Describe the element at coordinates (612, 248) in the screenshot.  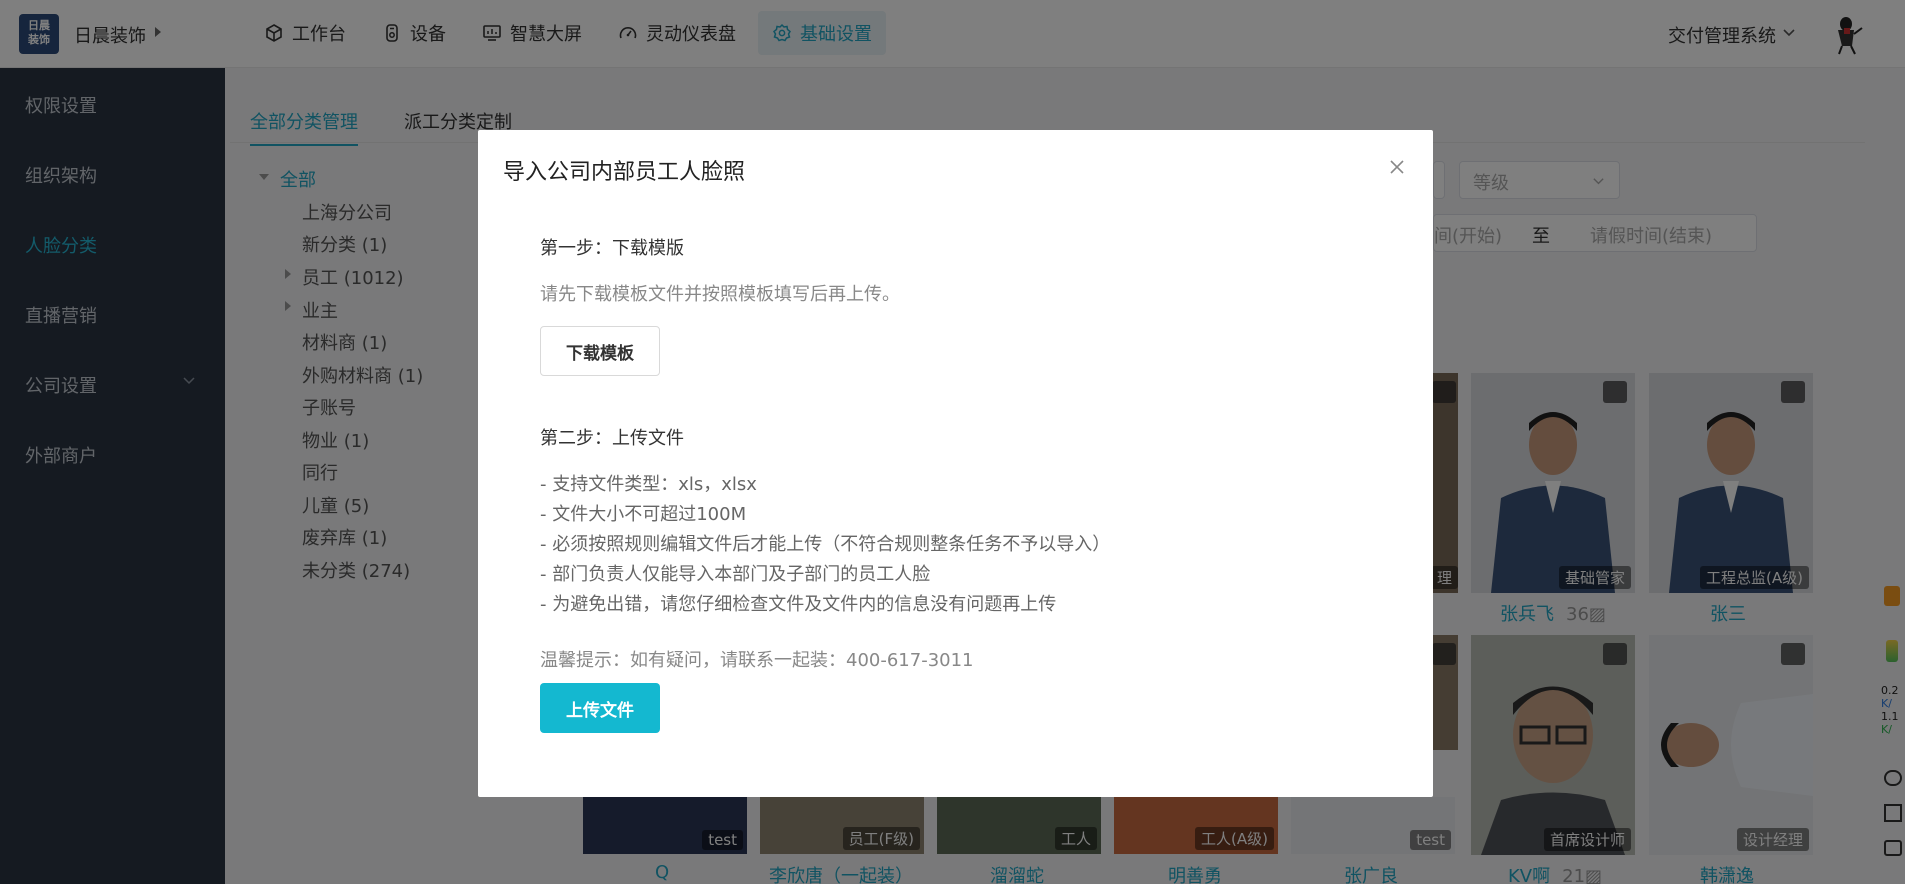
I see `step1-title: 第一步：下载模版` at that location.